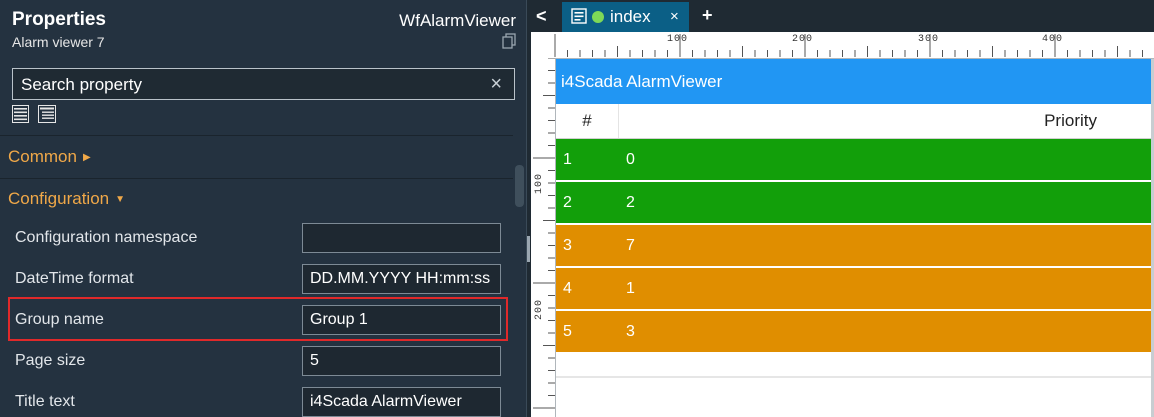  I want to click on search-box: ×, so click(263, 84).